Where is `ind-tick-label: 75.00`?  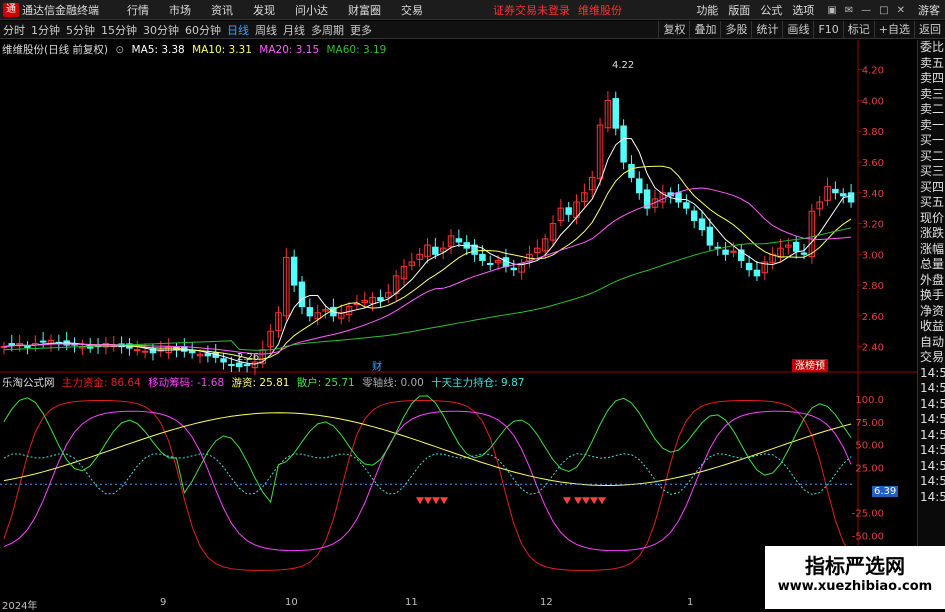 ind-tick-label: 75.00 is located at coordinates (869, 423).